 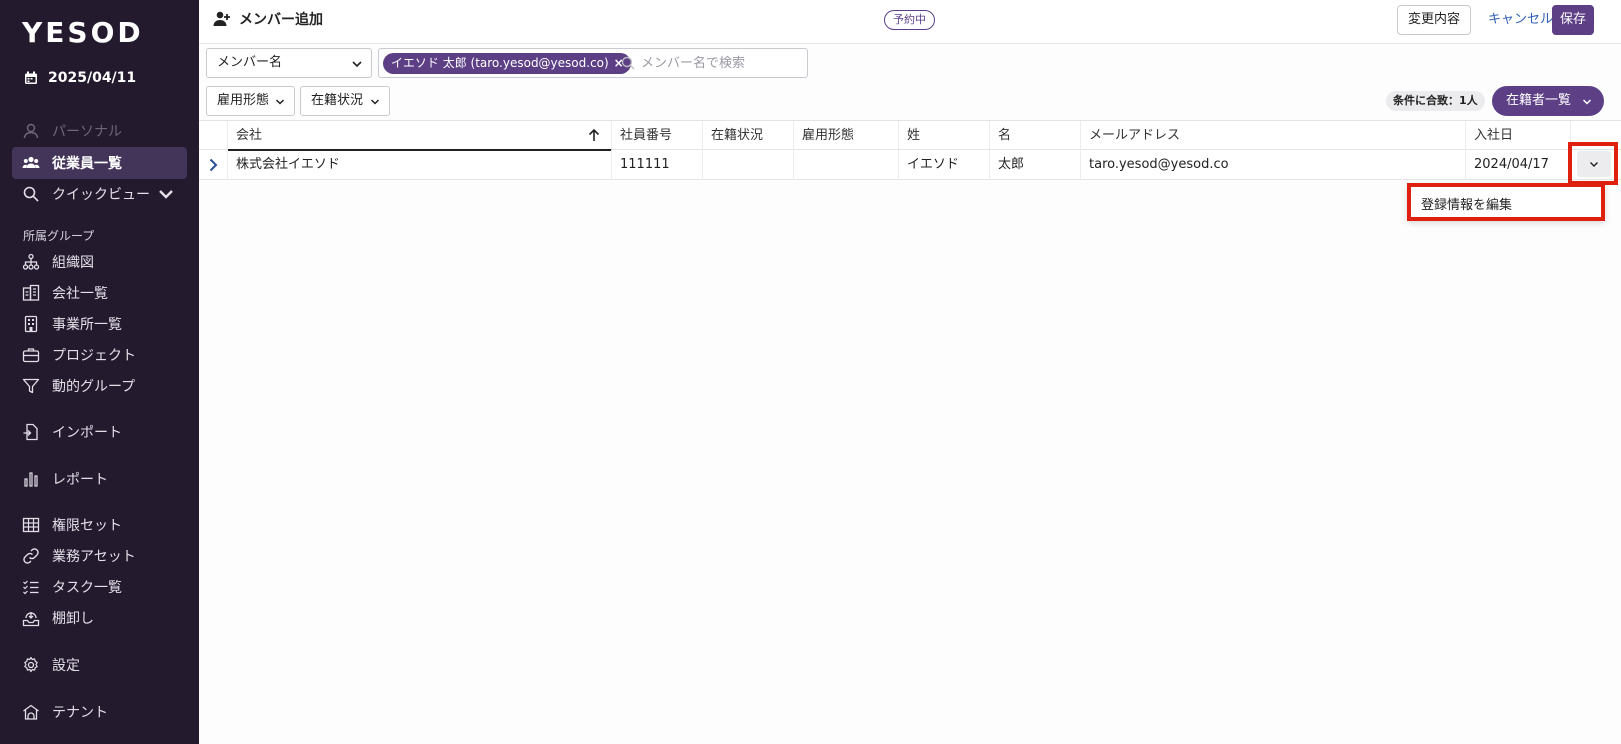 I want to click on cell-employment-type, so click(x=846, y=165).